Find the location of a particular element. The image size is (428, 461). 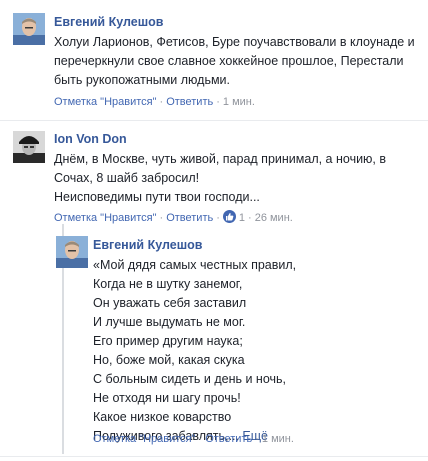

reply-text-line: И лучше выдумать не мог. is located at coordinates (169, 322).